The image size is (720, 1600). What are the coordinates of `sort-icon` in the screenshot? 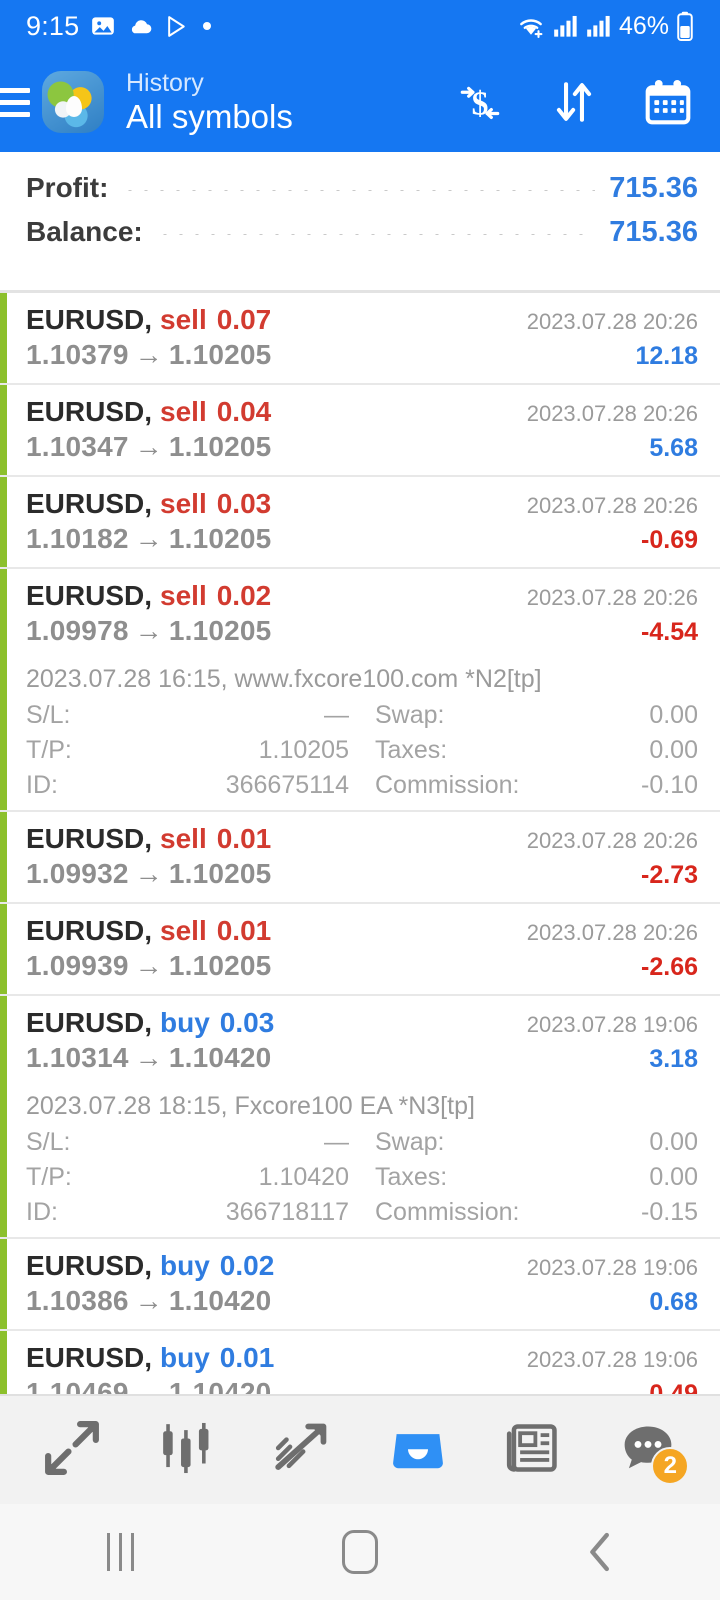 It's located at (574, 102).